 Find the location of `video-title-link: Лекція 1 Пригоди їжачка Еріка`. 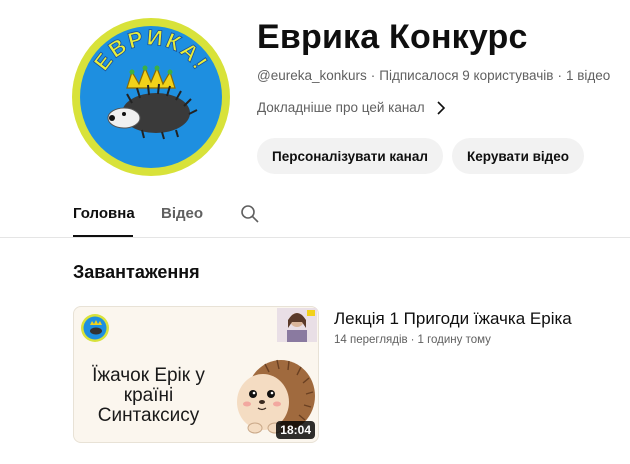

video-title-link: Лекція 1 Пригоди їжачка Еріка is located at coordinates (453, 319).